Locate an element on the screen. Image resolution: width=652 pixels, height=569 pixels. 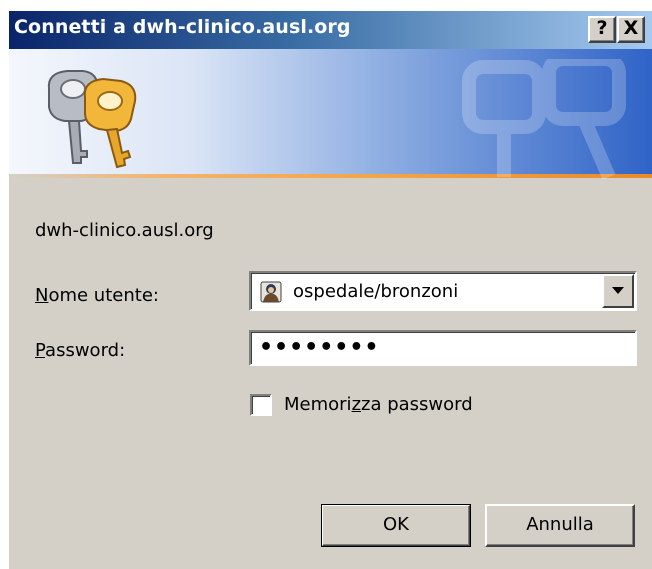
cancel-button: Annulla is located at coordinates (560, 525).